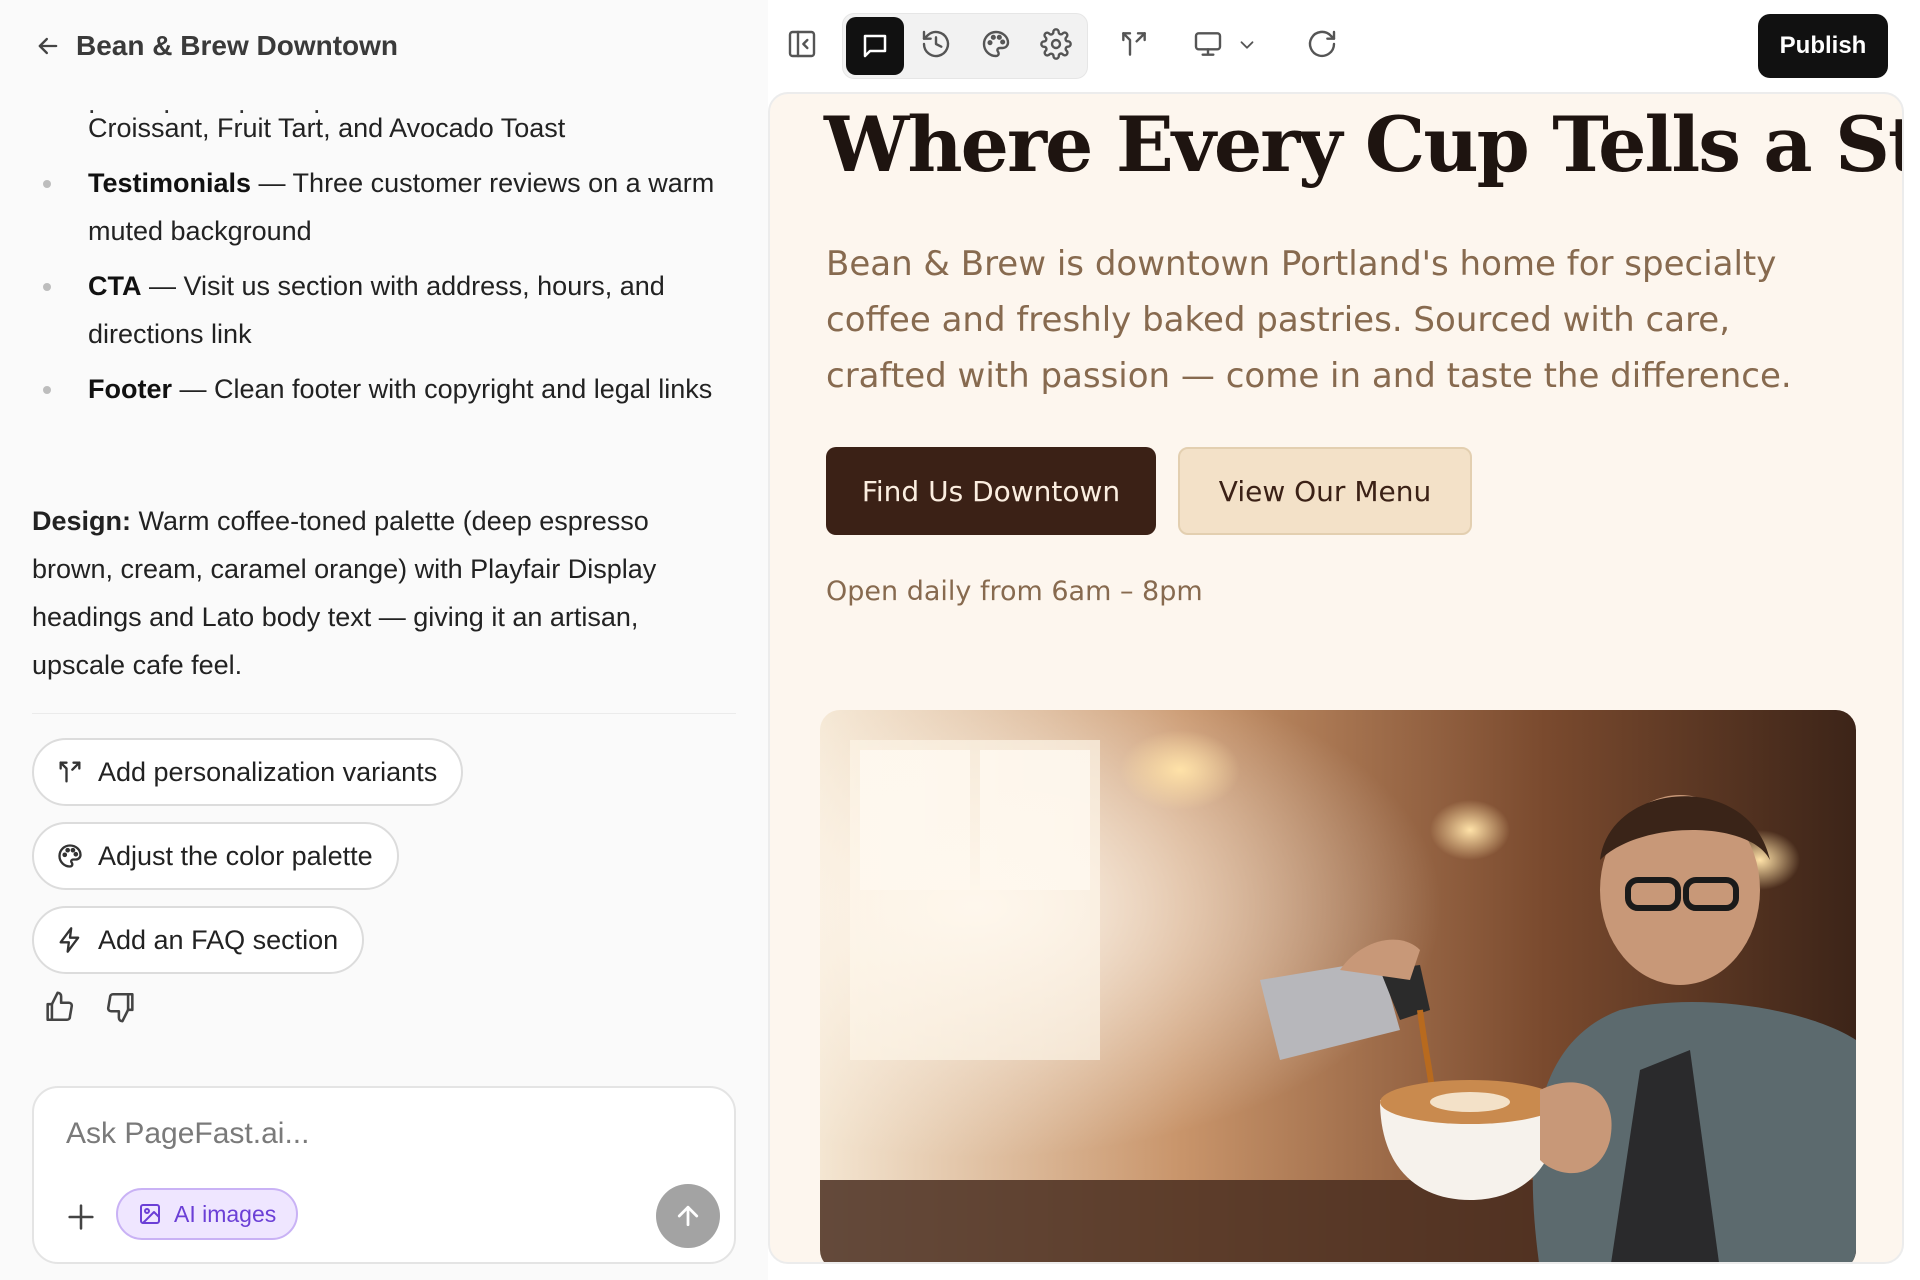 Image resolution: width=1920 pixels, height=1280 pixels. I want to click on feedback-row, so click(90, 1007).